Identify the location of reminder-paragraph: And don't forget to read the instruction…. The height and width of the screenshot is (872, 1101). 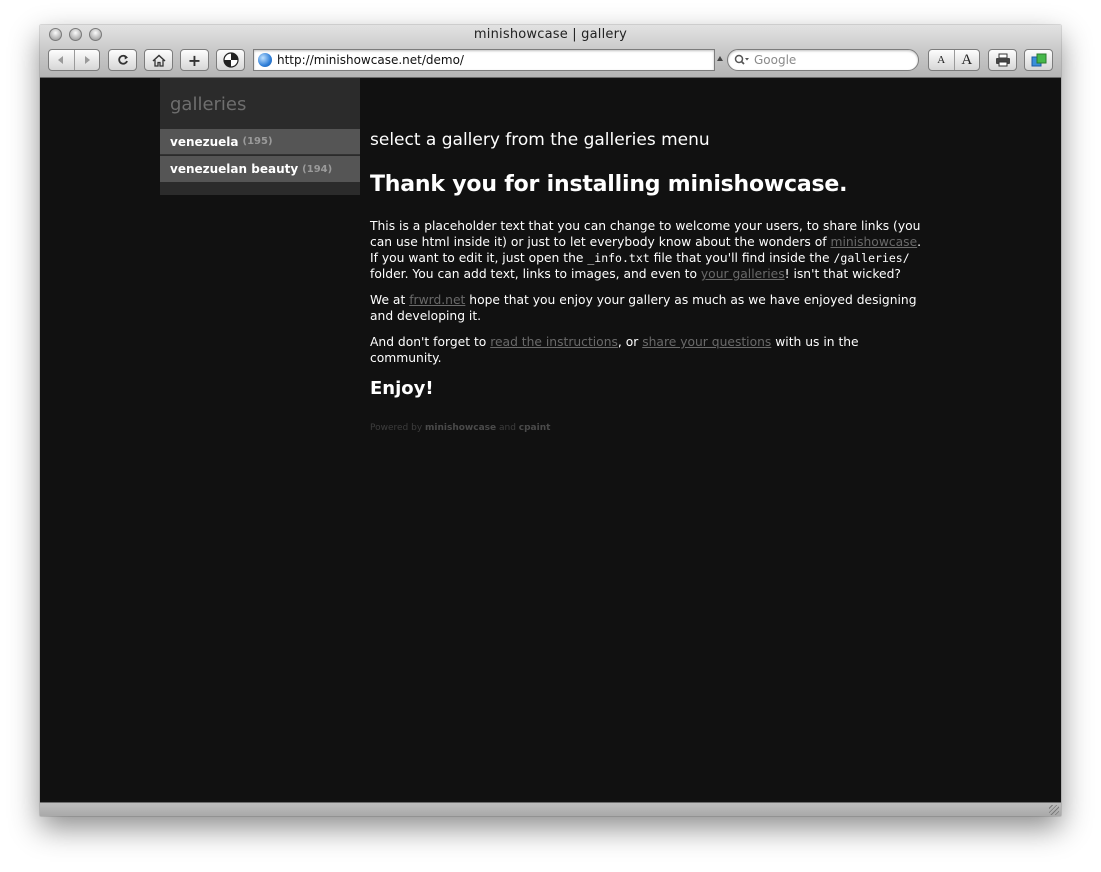
(650, 350).